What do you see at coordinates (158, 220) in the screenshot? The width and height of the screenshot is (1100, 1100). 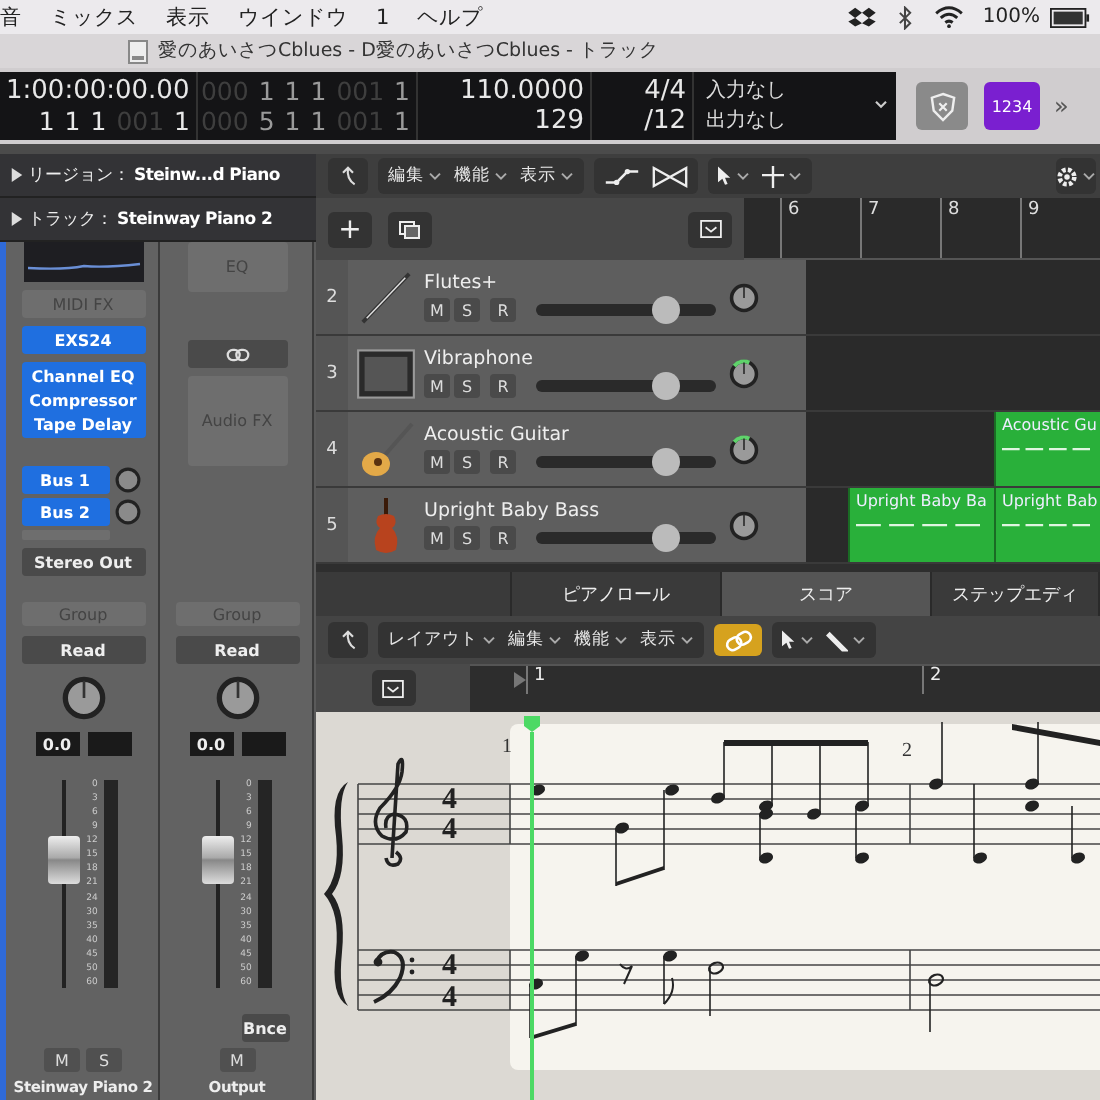 I see `inspector-header: トラック： Steinway Piano 2` at bounding box center [158, 220].